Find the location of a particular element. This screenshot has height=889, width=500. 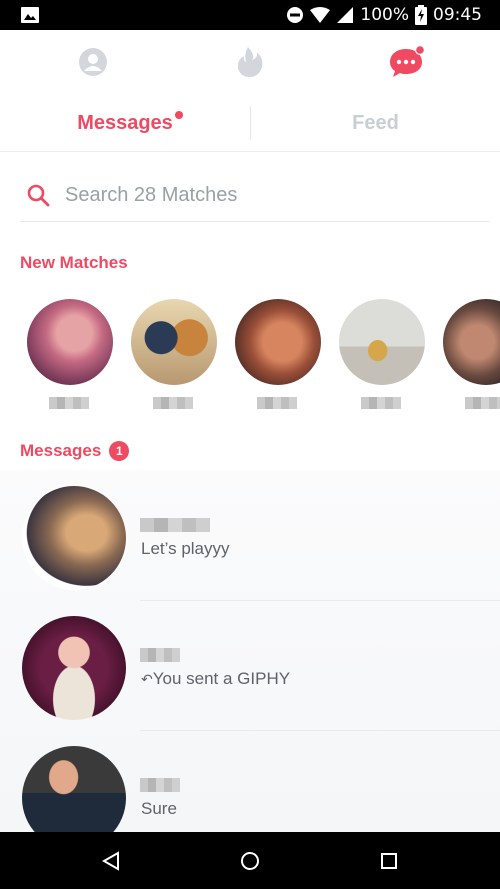

back-triangle-icon is located at coordinates (110, 861).